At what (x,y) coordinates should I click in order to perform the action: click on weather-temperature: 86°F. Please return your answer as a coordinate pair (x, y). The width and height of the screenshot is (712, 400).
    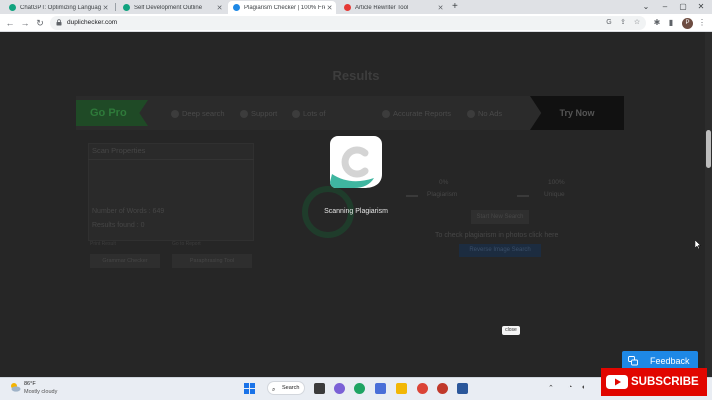
    Looking at the image, I should click on (30, 384).